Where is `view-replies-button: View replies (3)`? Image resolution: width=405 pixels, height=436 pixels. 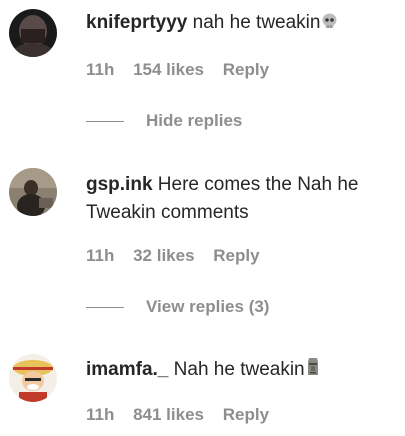 view-replies-button: View replies (3) is located at coordinates (177, 307).